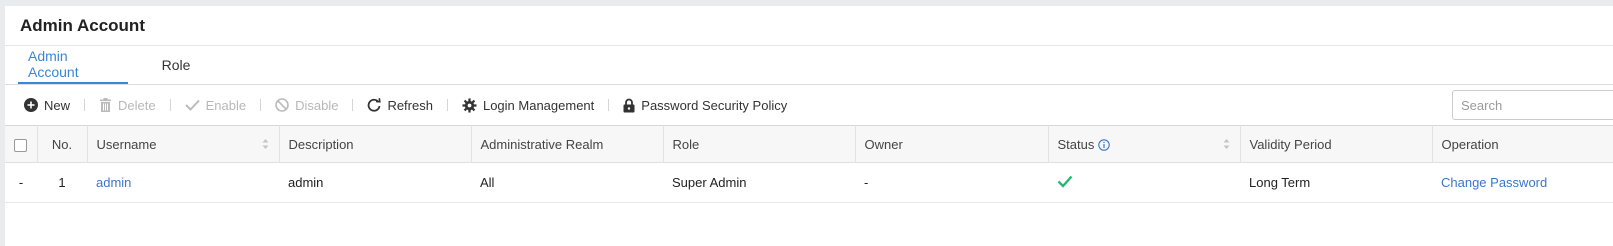 The width and height of the screenshot is (1613, 246). What do you see at coordinates (410, 105) in the screenshot?
I see `refresh-label: Refresh` at bounding box center [410, 105].